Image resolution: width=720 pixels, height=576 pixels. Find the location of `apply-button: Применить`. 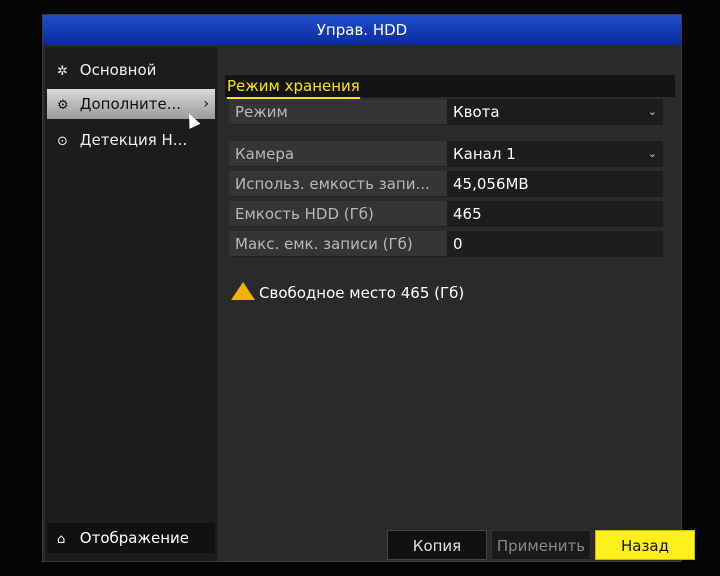

apply-button: Применить is located at coordinates (541, 545).